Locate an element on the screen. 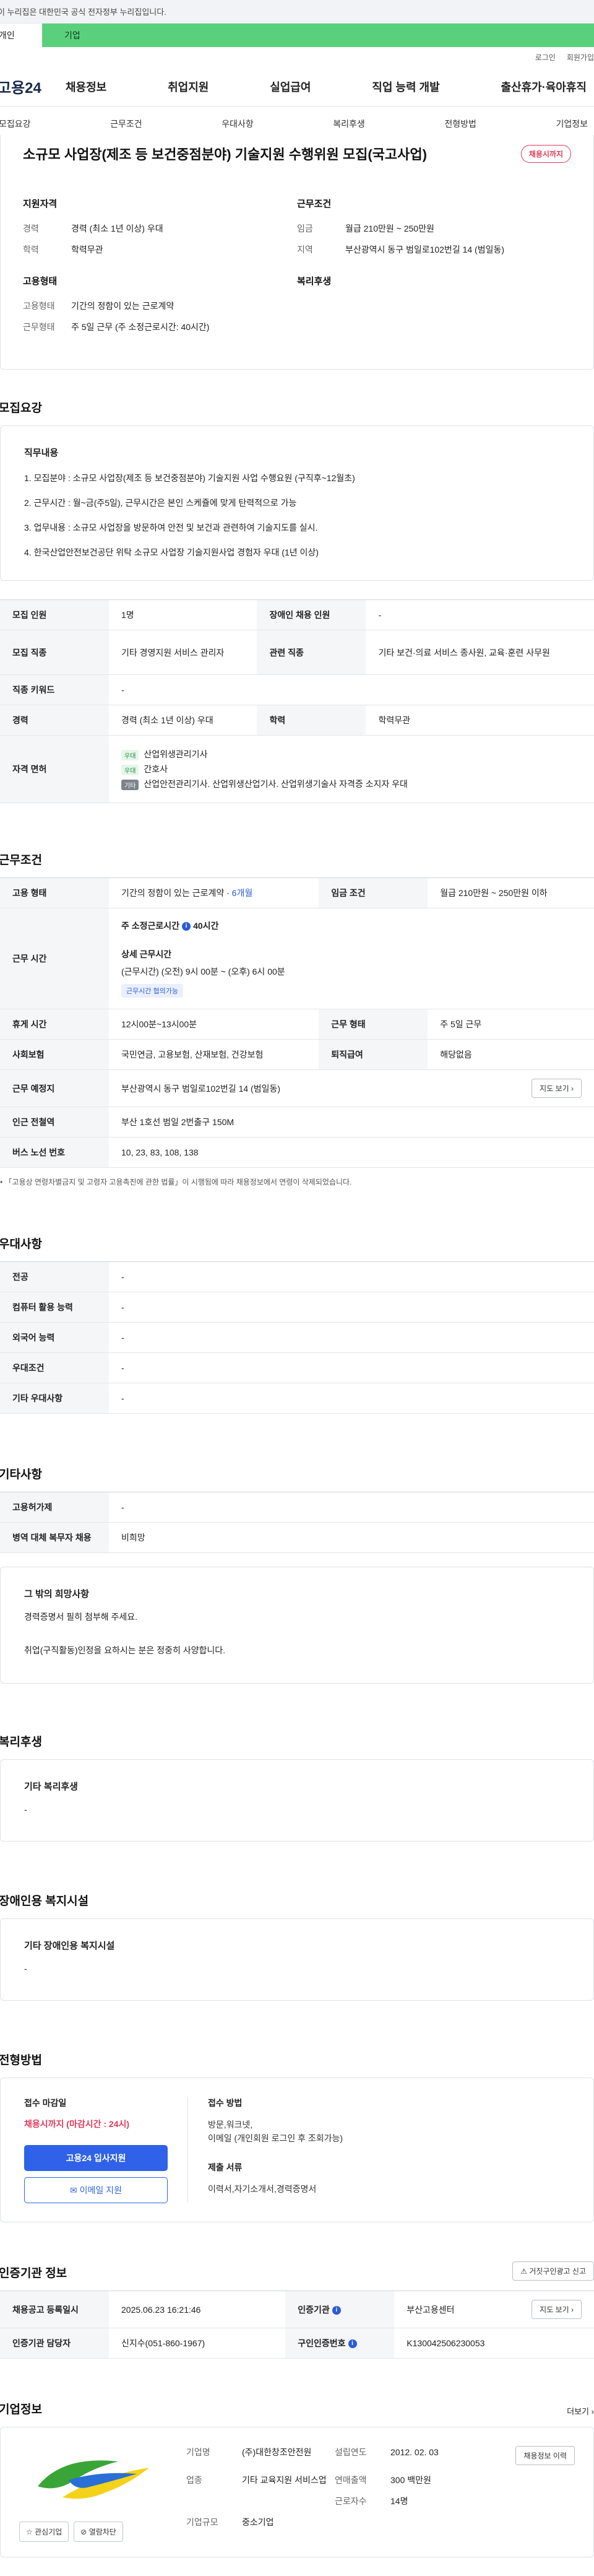  report-button: ⚠ 거짓구인광고 신고 is located at coordinates (553, 2271).